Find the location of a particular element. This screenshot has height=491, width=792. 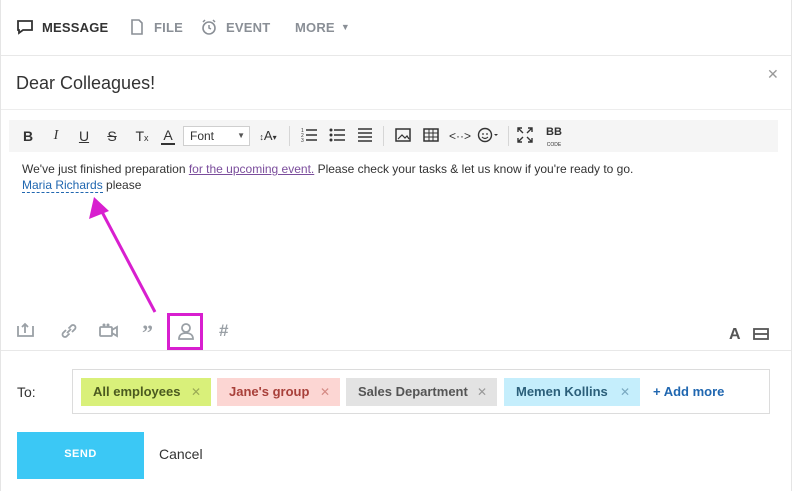

bold-icon: B is located at coordinates (28, 136).